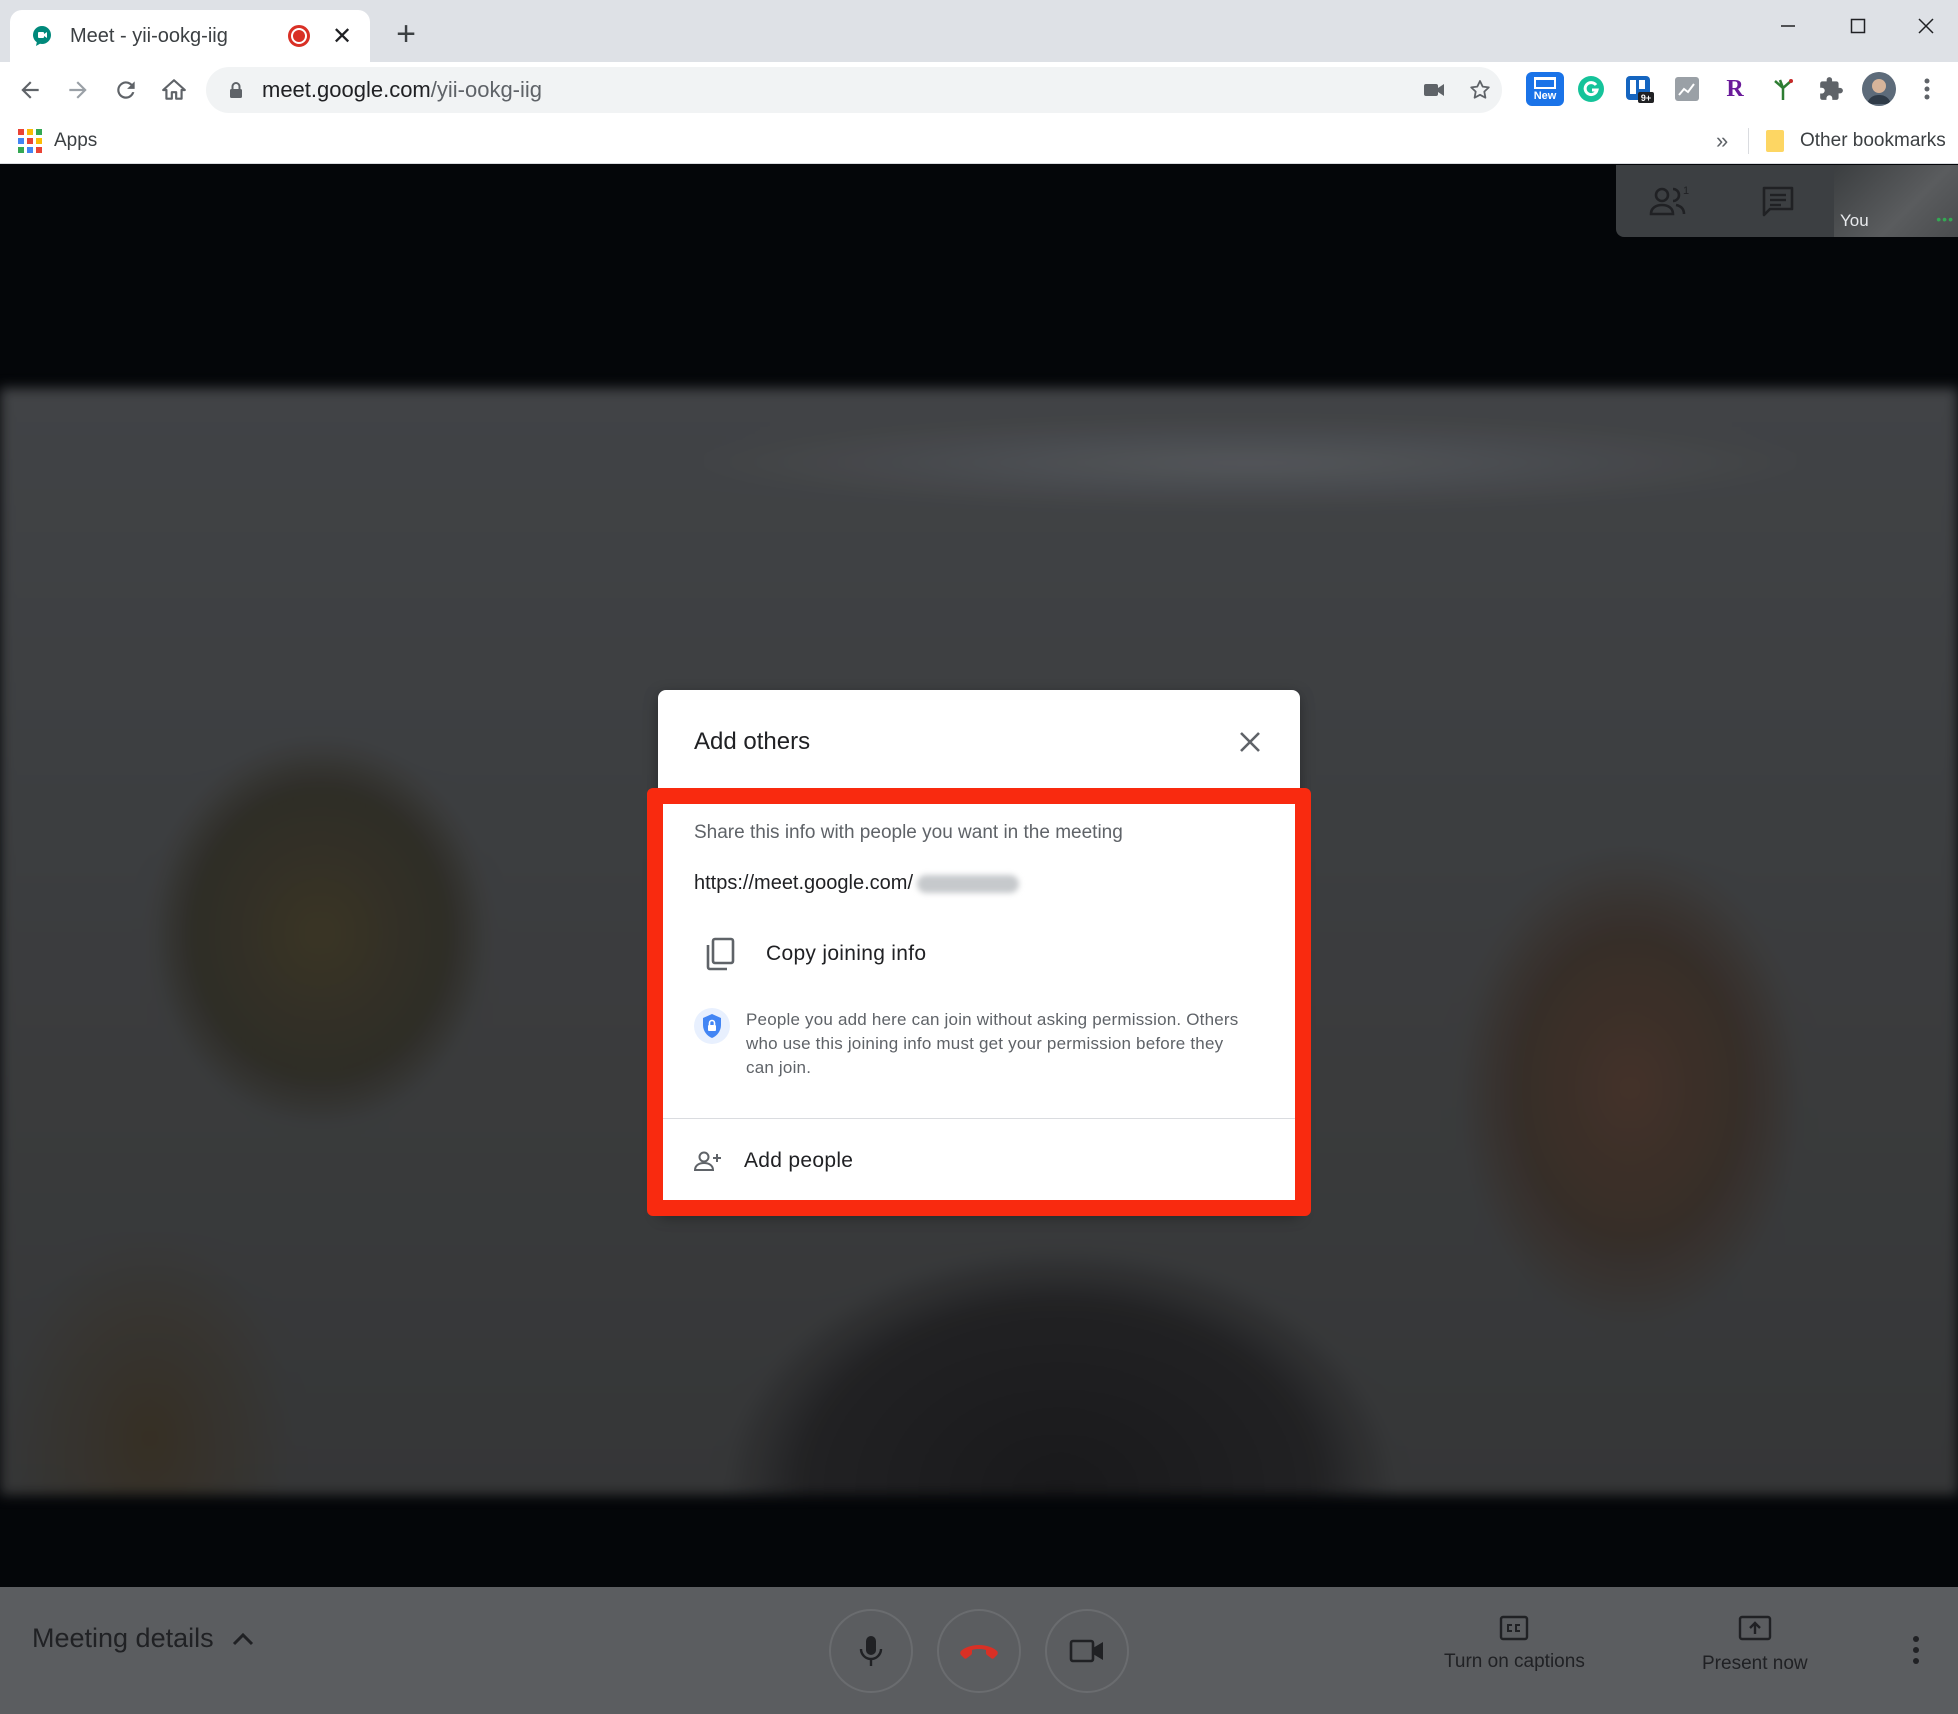  I want to click on browser-menu-button, so click(1927, 89).